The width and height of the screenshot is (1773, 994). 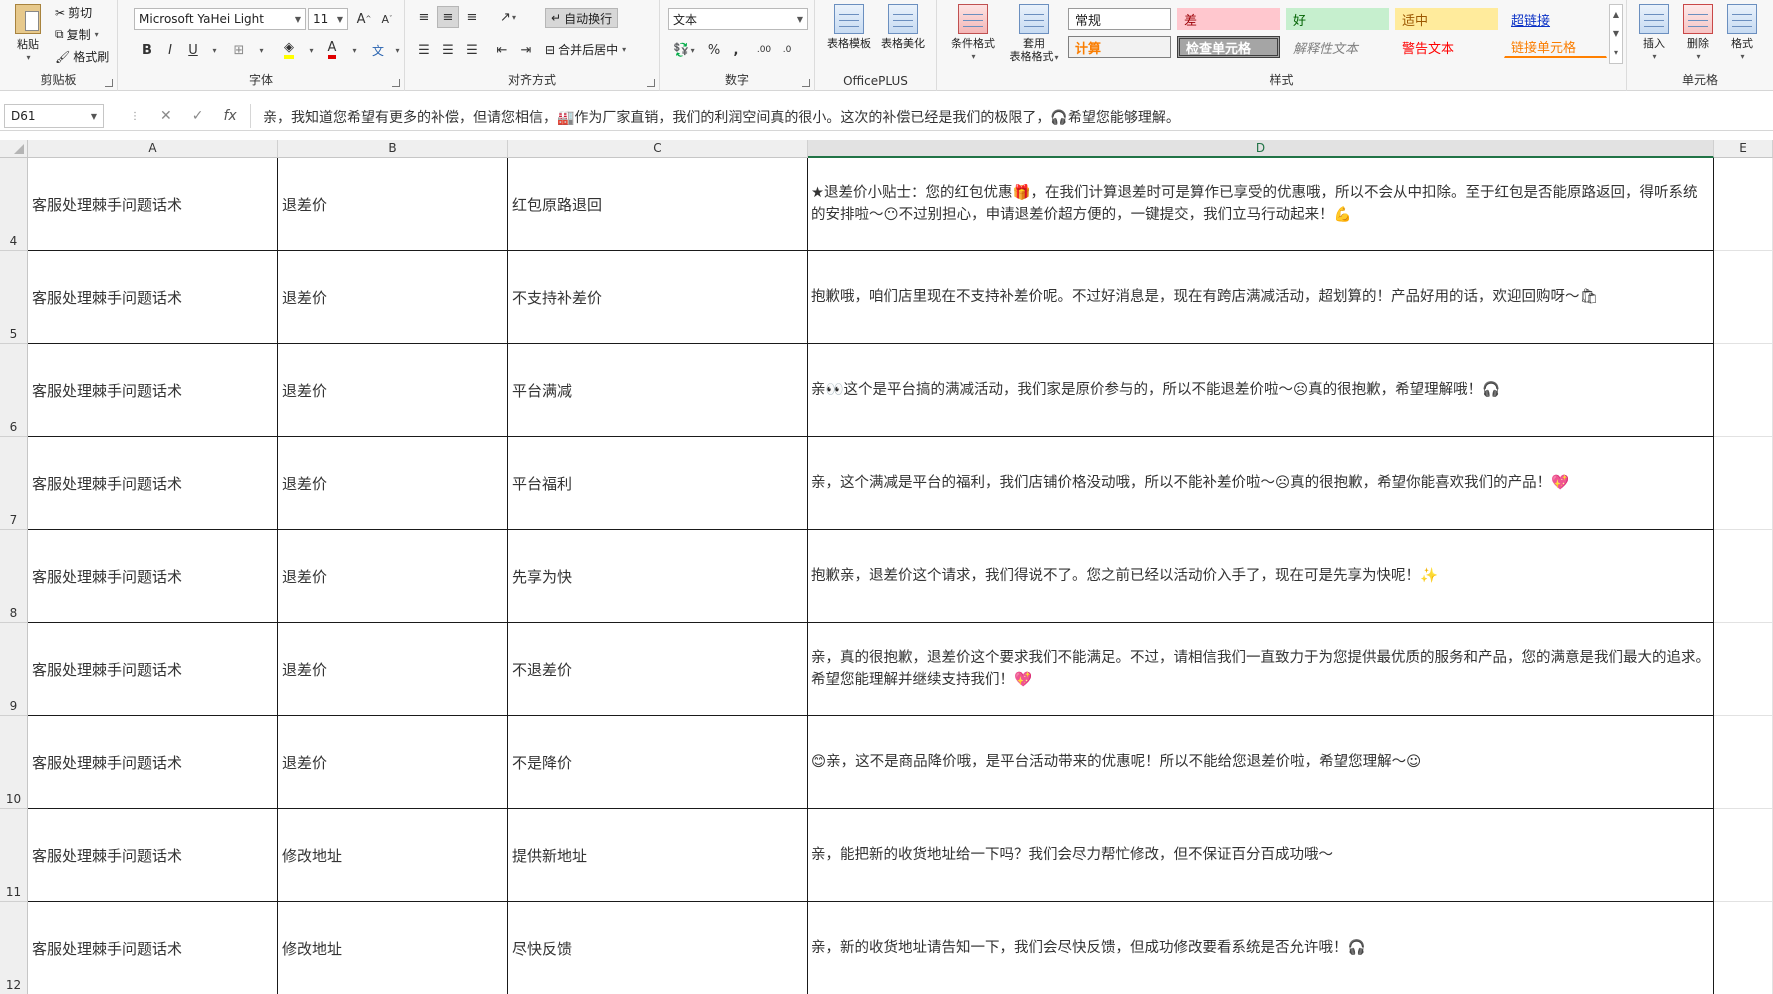 I want to click on style-calculation: 计算, so click(x=1119, y=47).